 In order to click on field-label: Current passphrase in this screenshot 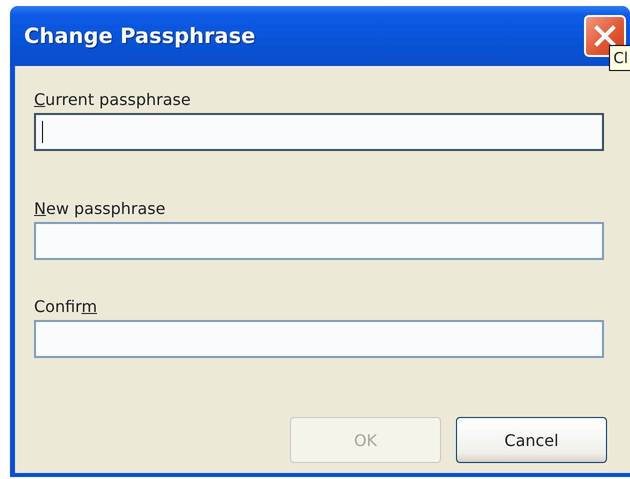, I will do `click(113, 99)`.